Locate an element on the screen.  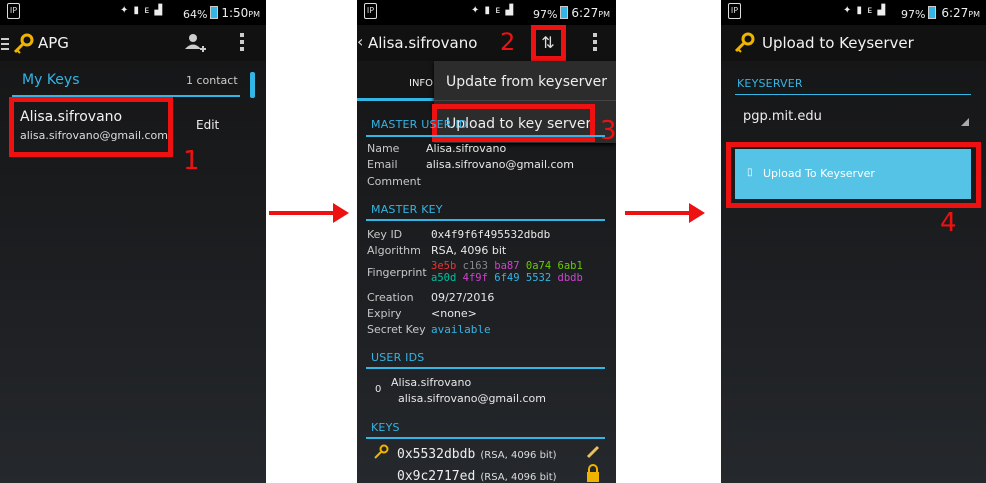
step-number-4: 4 is located at coordinates (948, 223).